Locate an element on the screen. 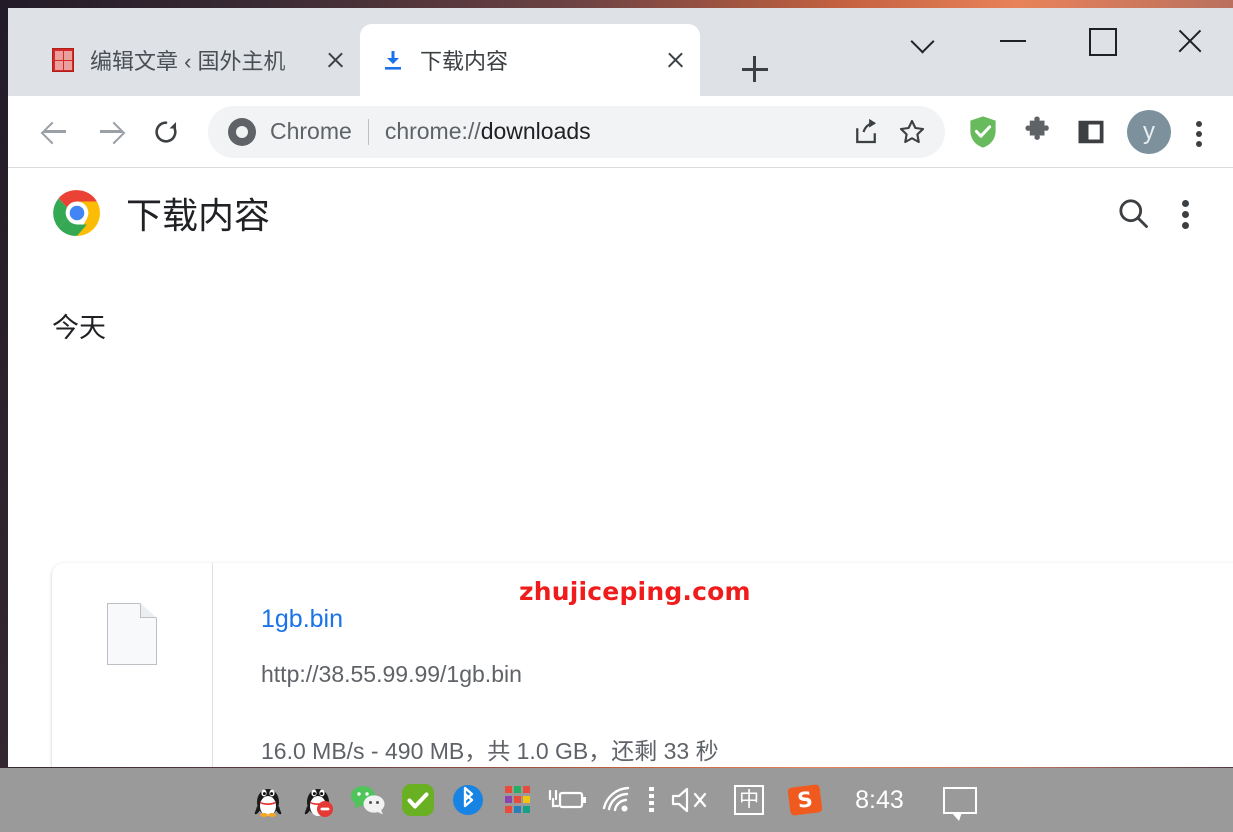 This screenshot has height=832, width=1233. ime-indicator: 中 is located at coordinates (749, 800).